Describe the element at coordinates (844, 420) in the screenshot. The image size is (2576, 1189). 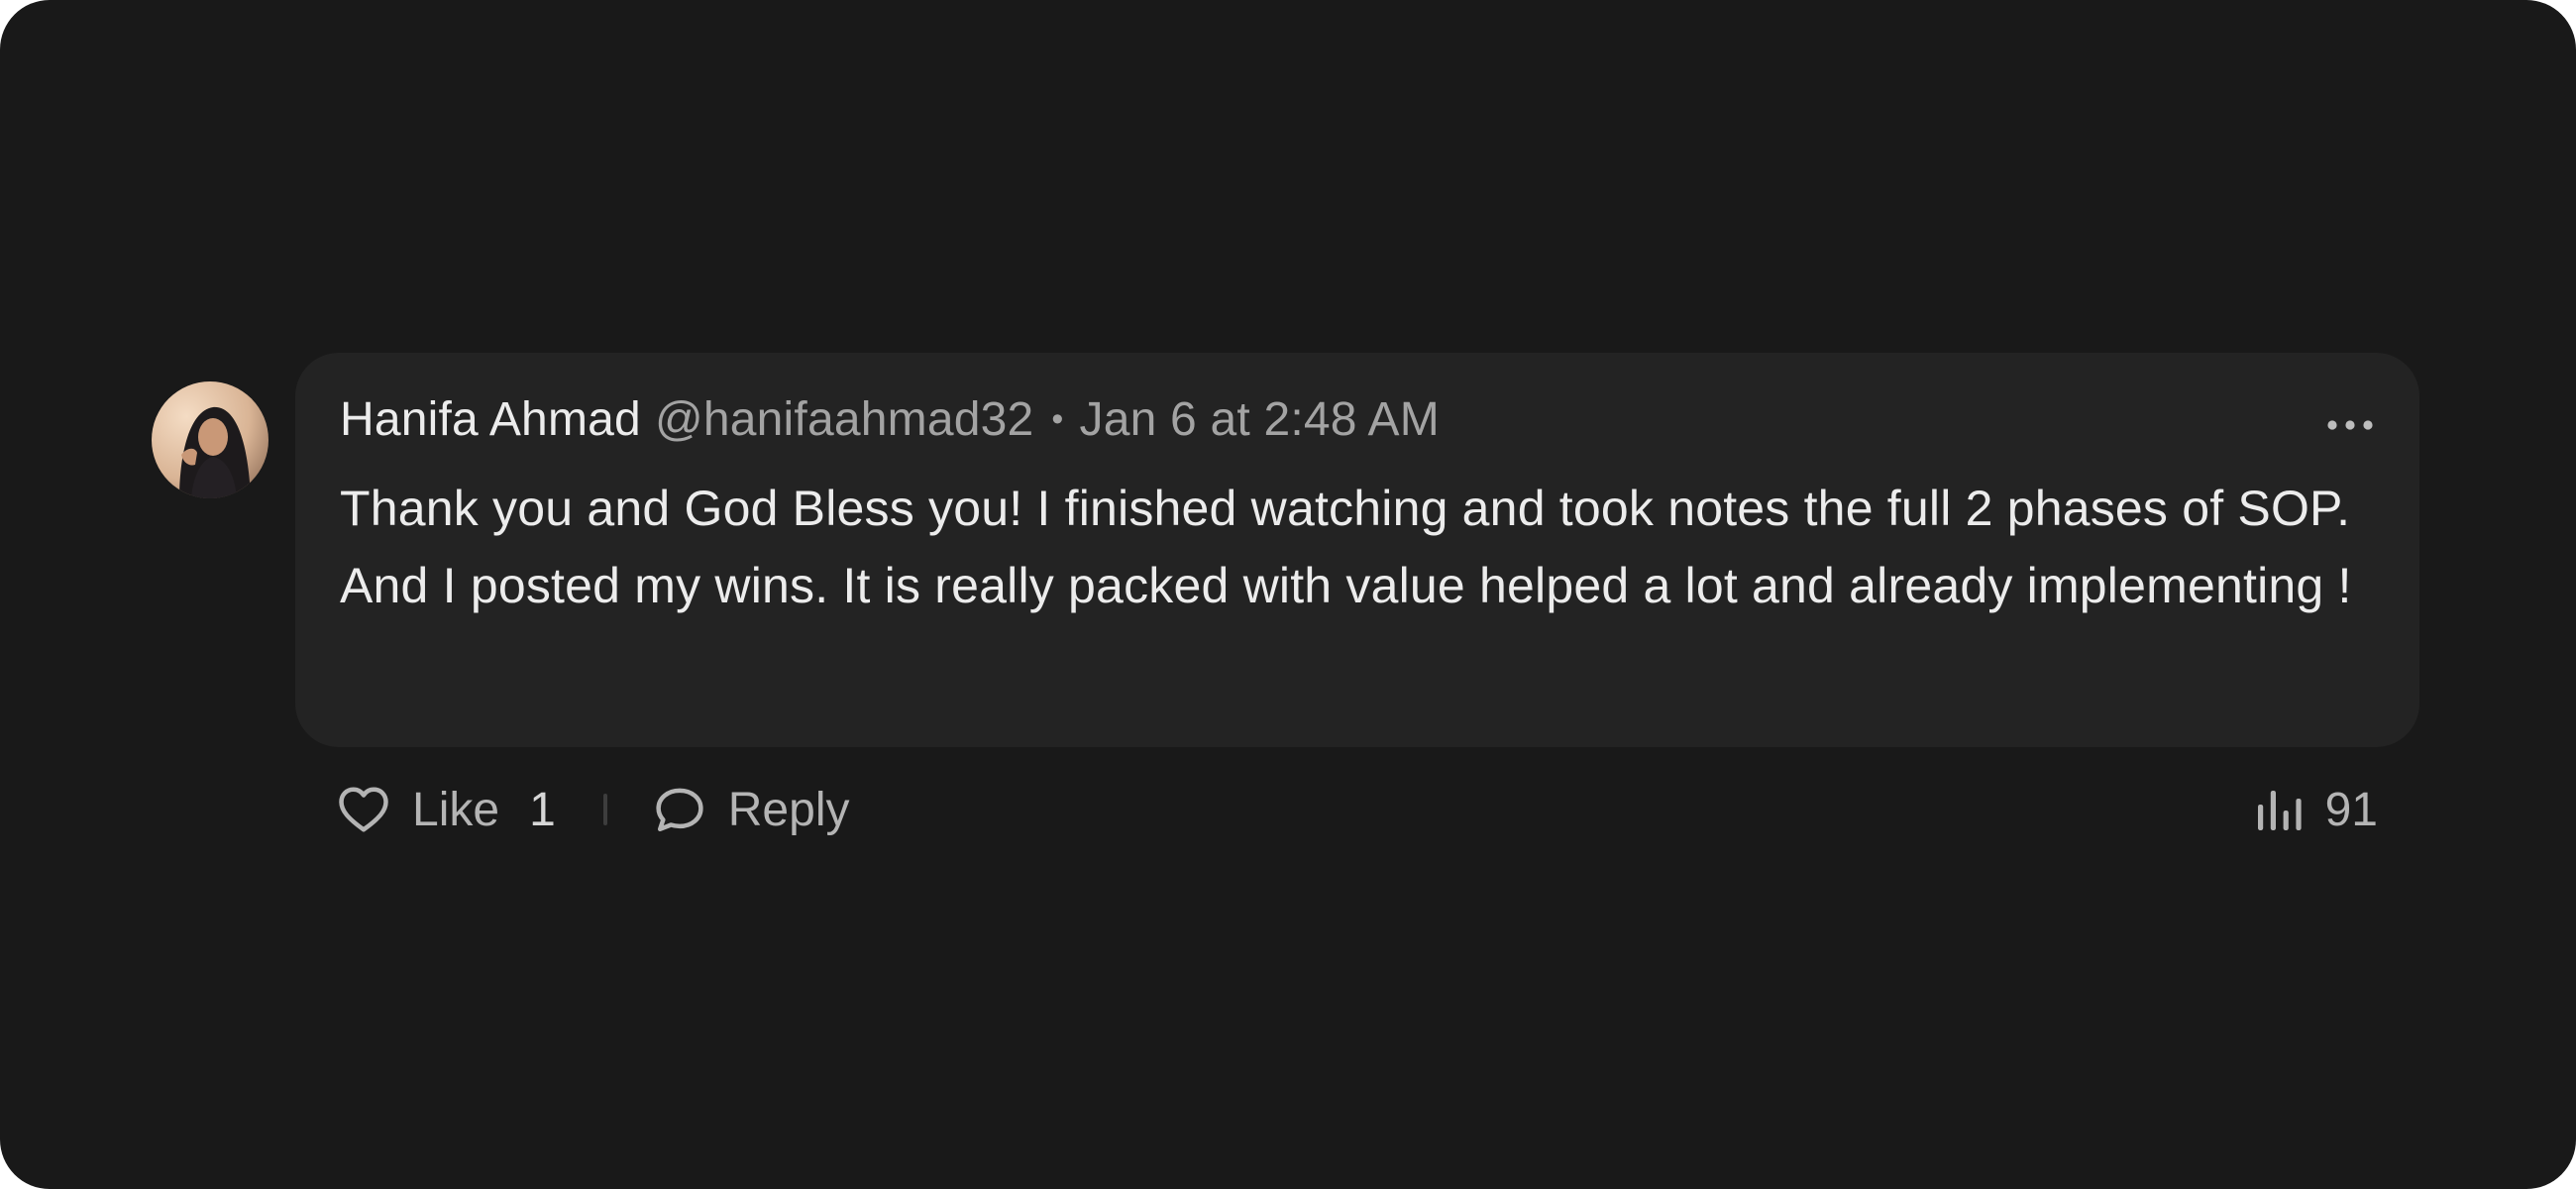
I see `author-handle: @hanifaahmad32` at that location.